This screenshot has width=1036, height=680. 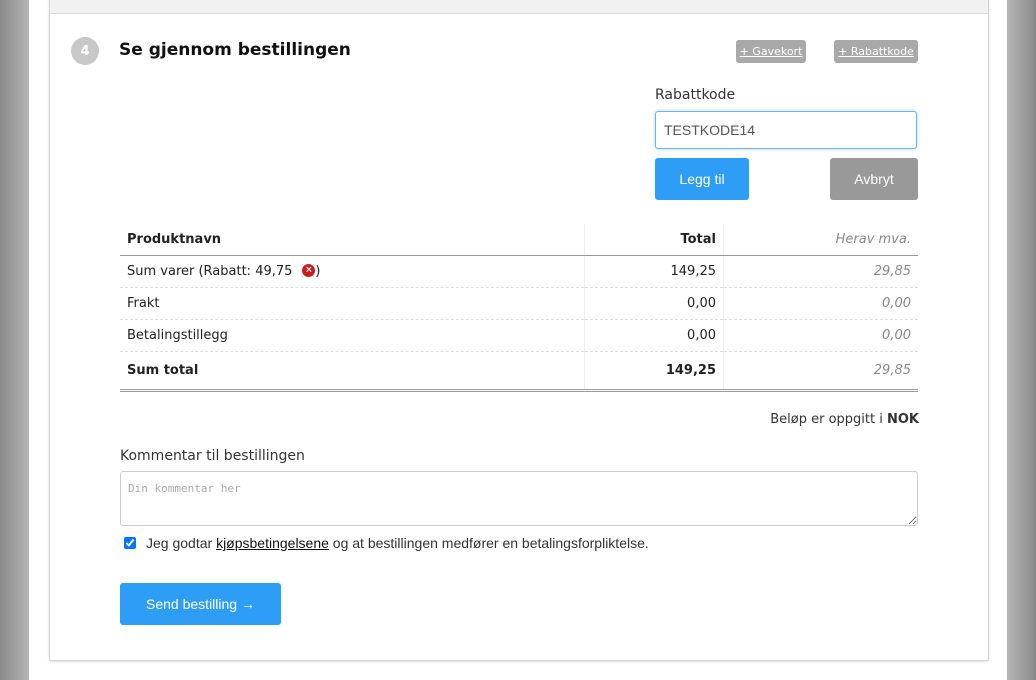 I want to click on row-vat: 29,85, so click(x=820, y=271).